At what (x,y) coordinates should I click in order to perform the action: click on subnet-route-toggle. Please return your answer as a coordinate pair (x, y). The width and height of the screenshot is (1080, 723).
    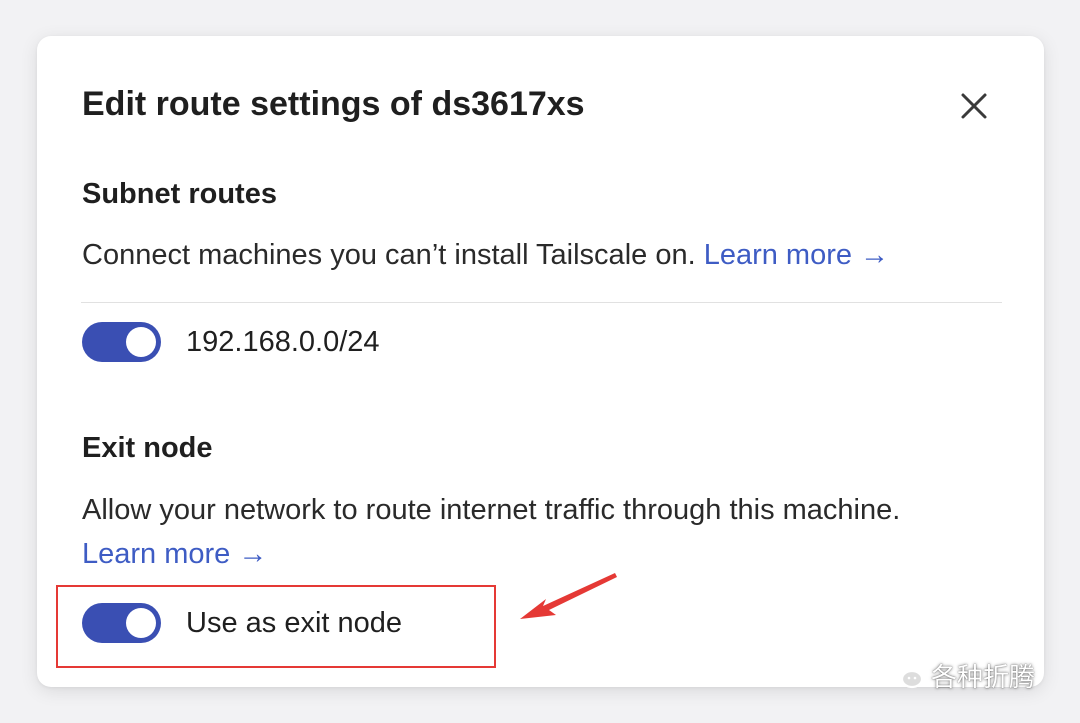
    Looking at the image, I should click on (121, 342).